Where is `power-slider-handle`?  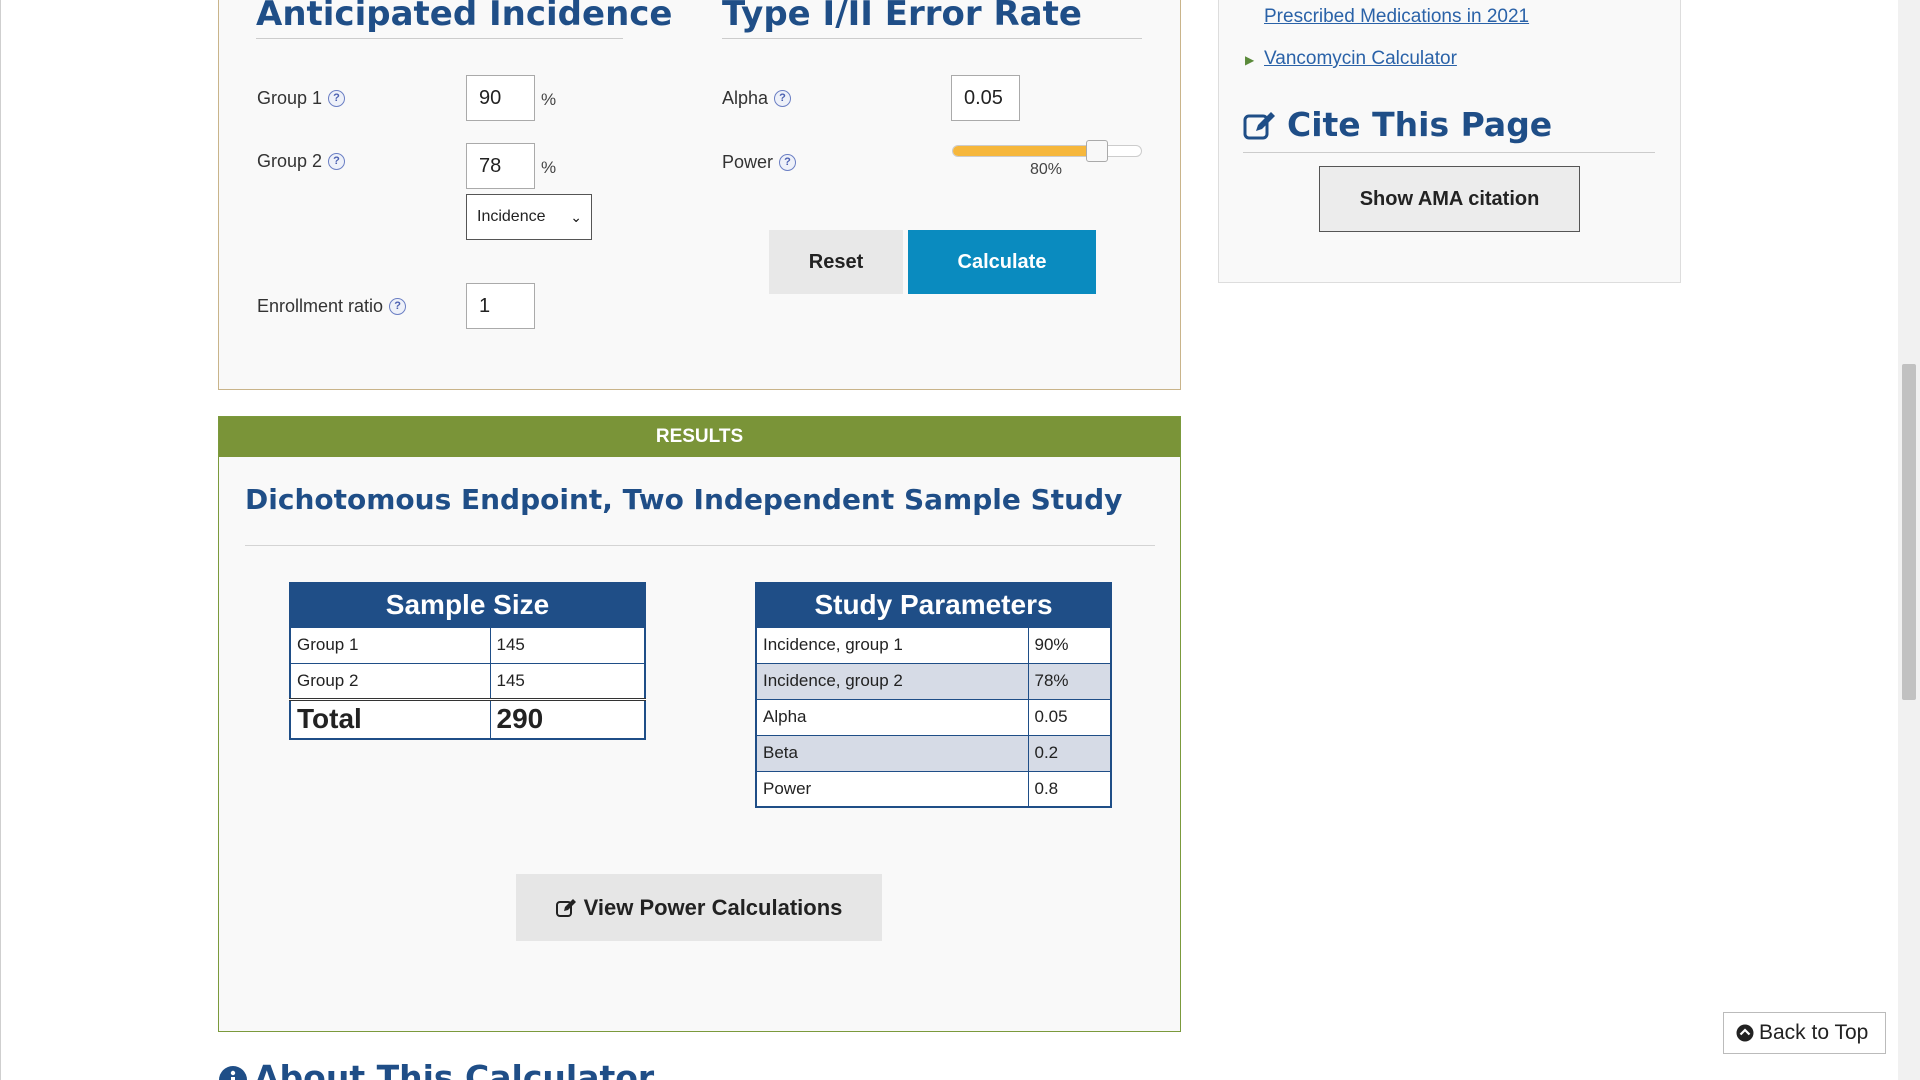 power-slider-handle is located at coordinates (1097, 151).